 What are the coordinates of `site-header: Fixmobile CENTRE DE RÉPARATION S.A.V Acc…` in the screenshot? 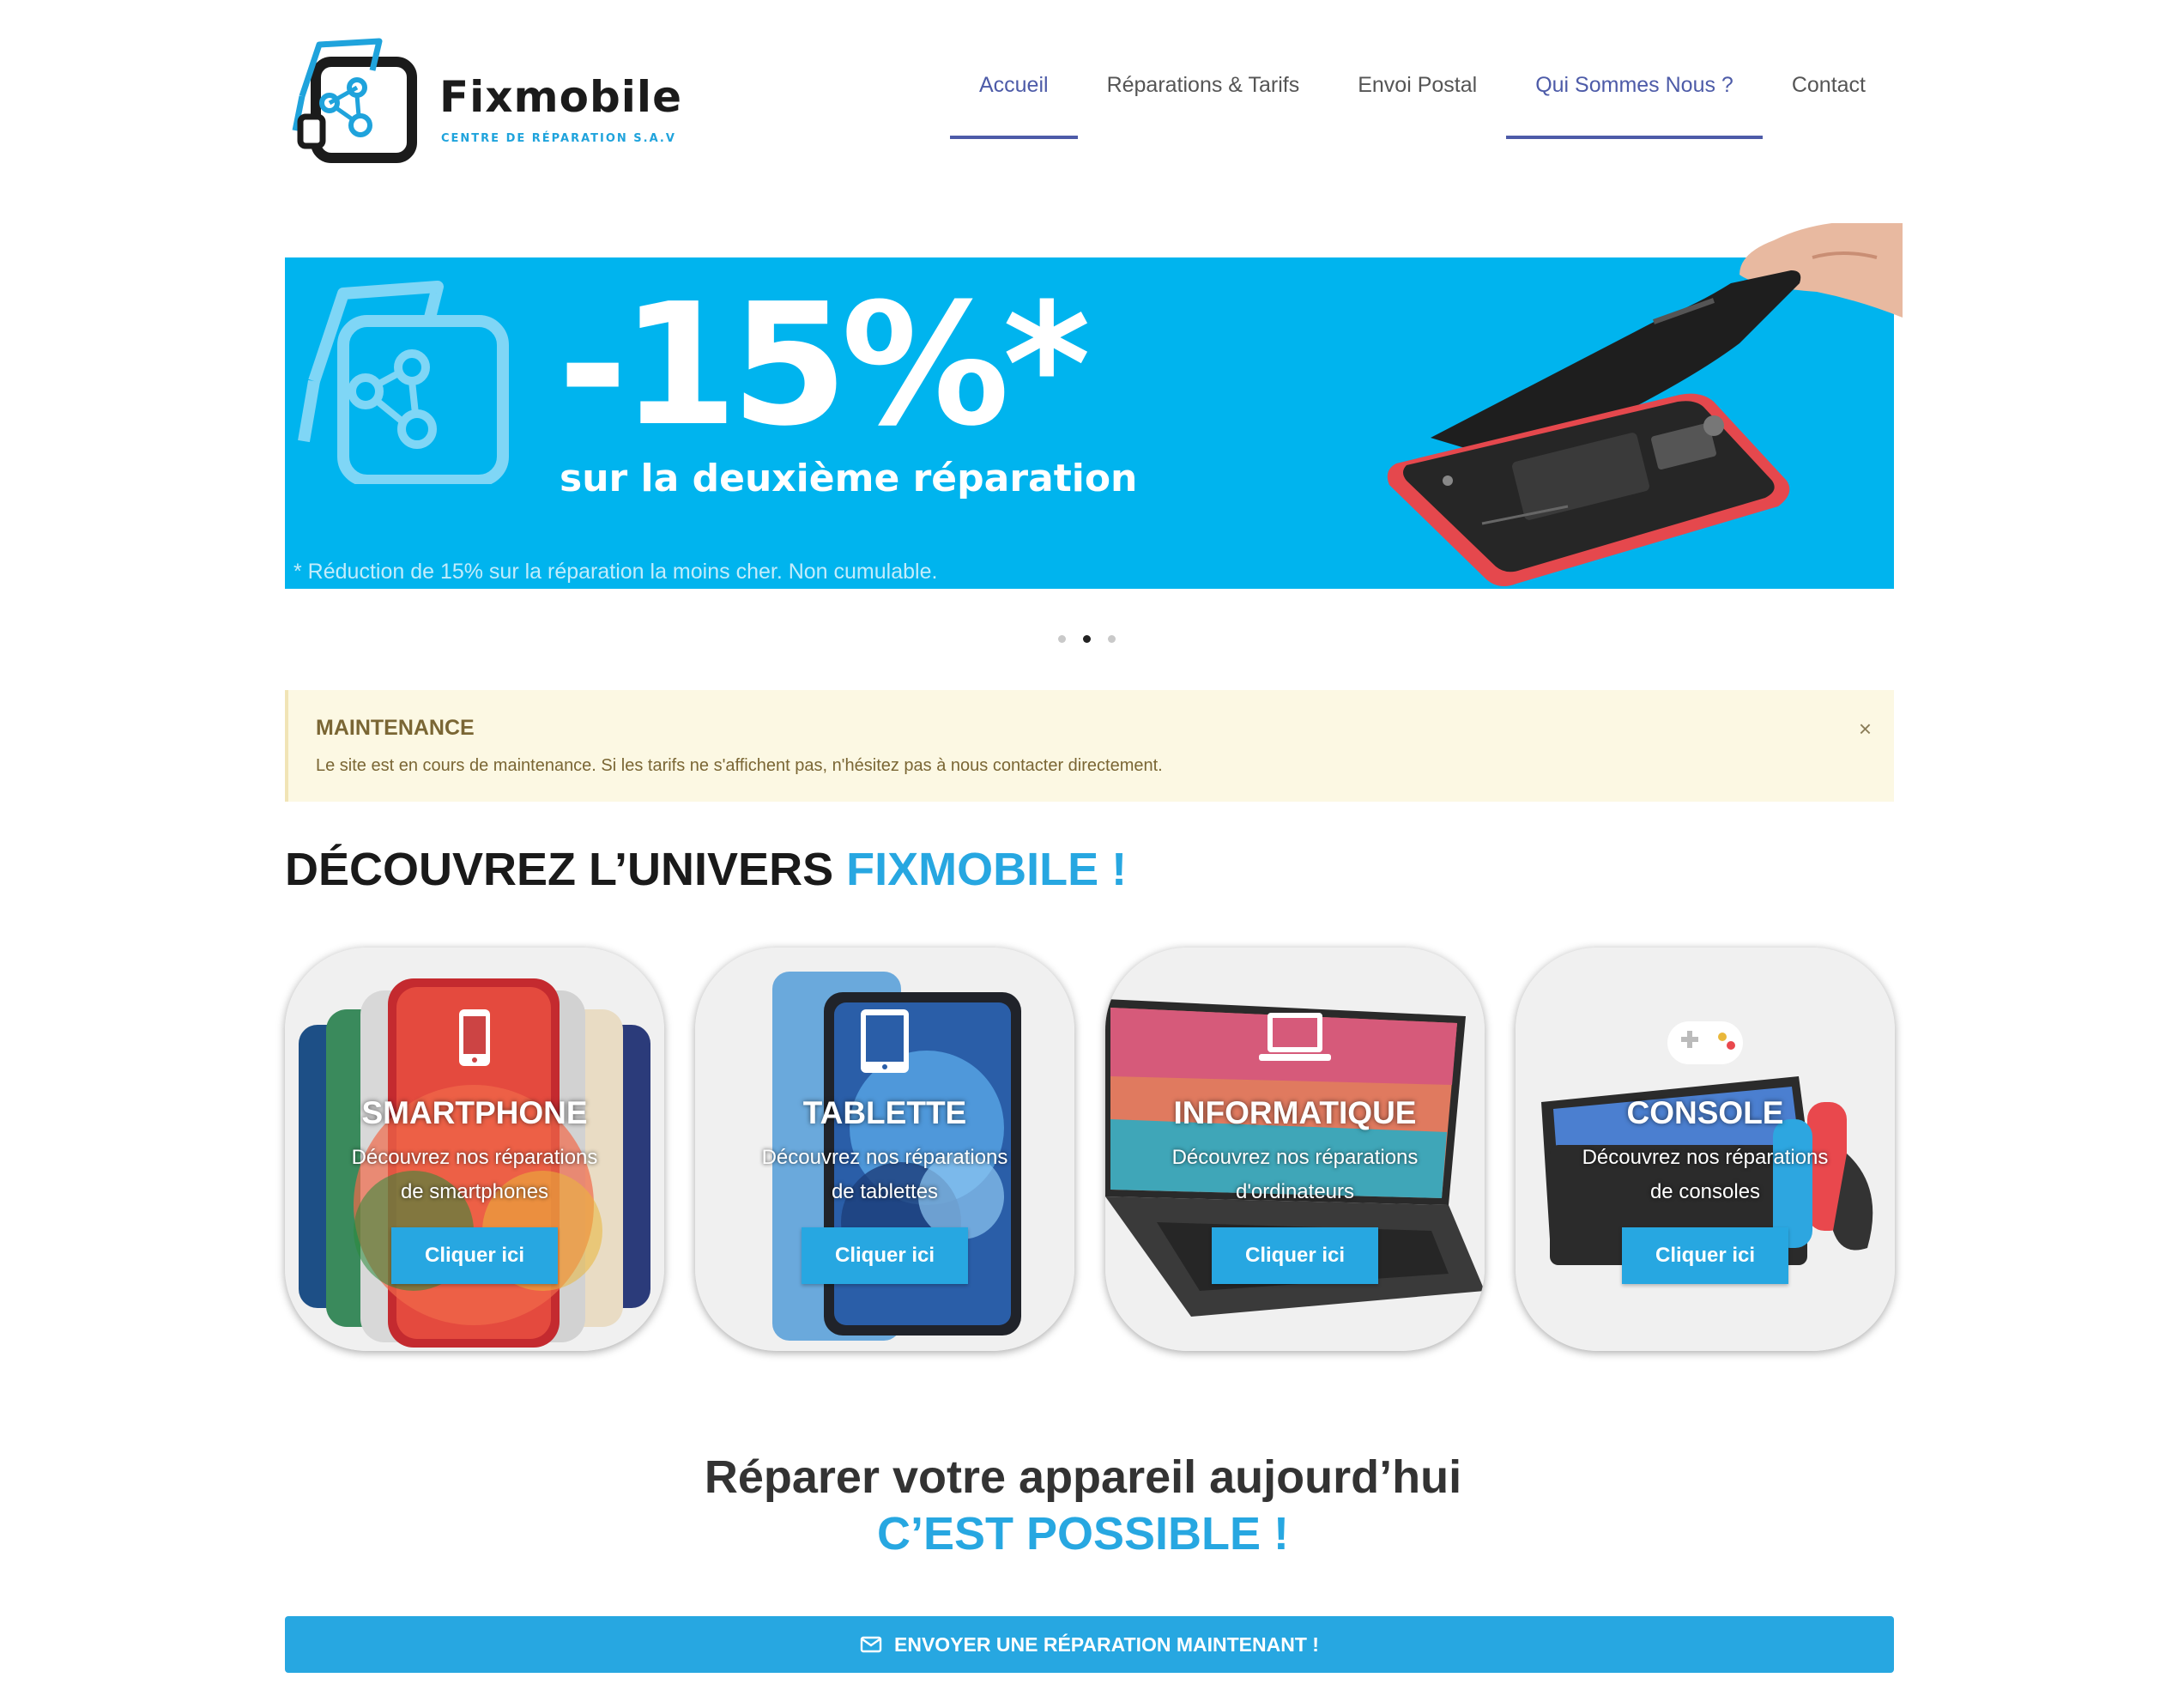 It's located at (1090, 99).